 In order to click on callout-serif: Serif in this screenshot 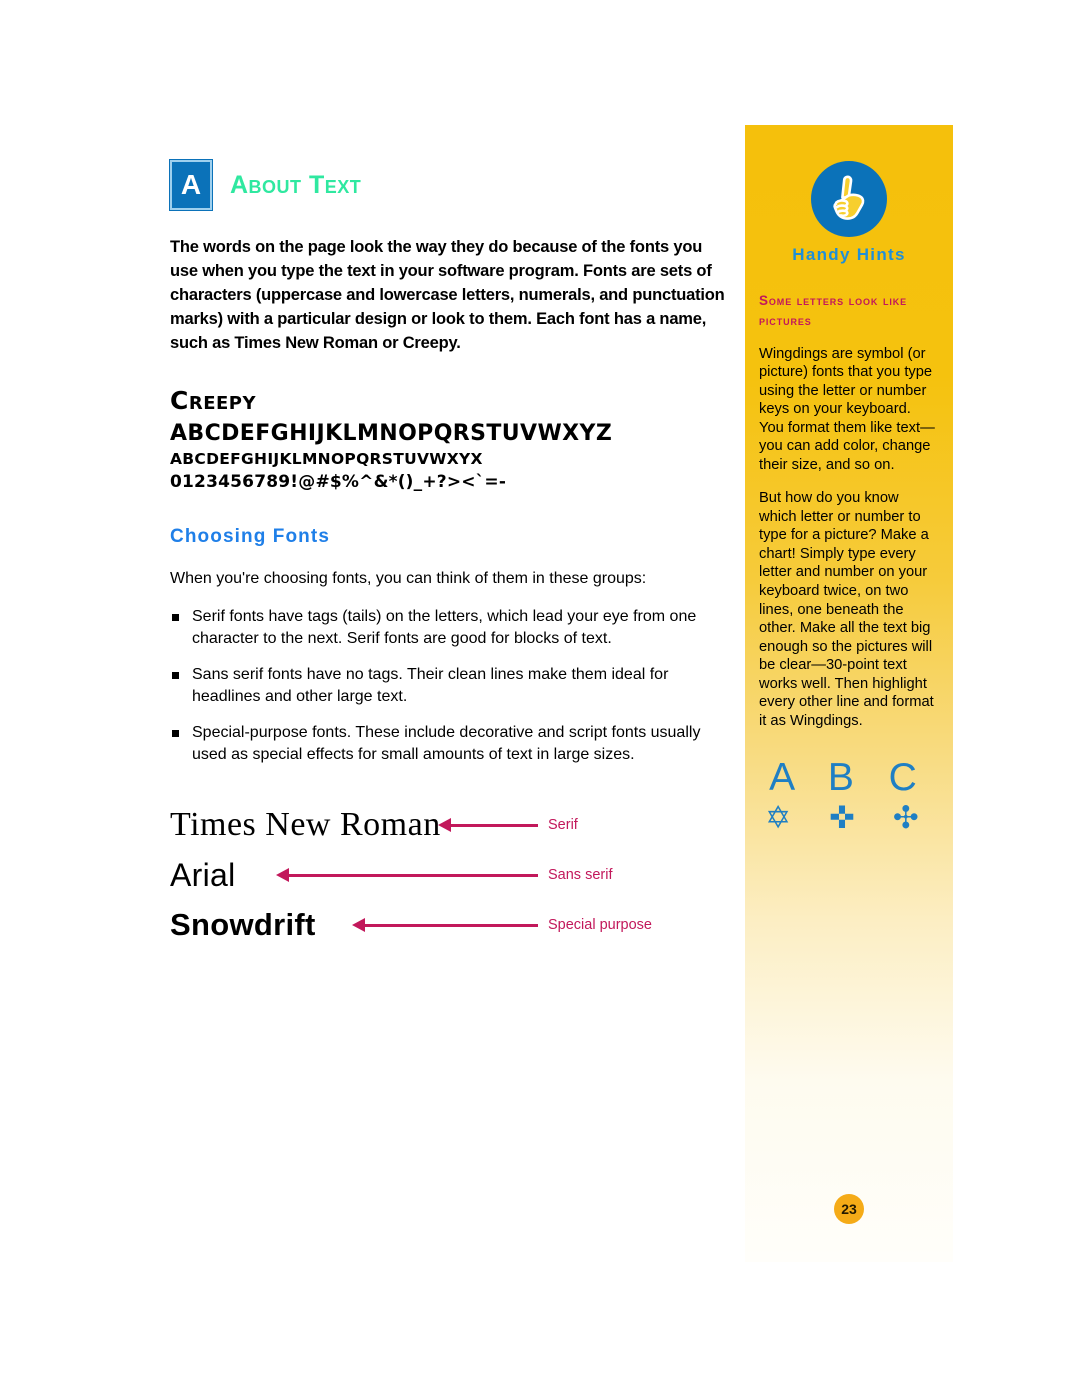, I will do `click(508, 825)`.